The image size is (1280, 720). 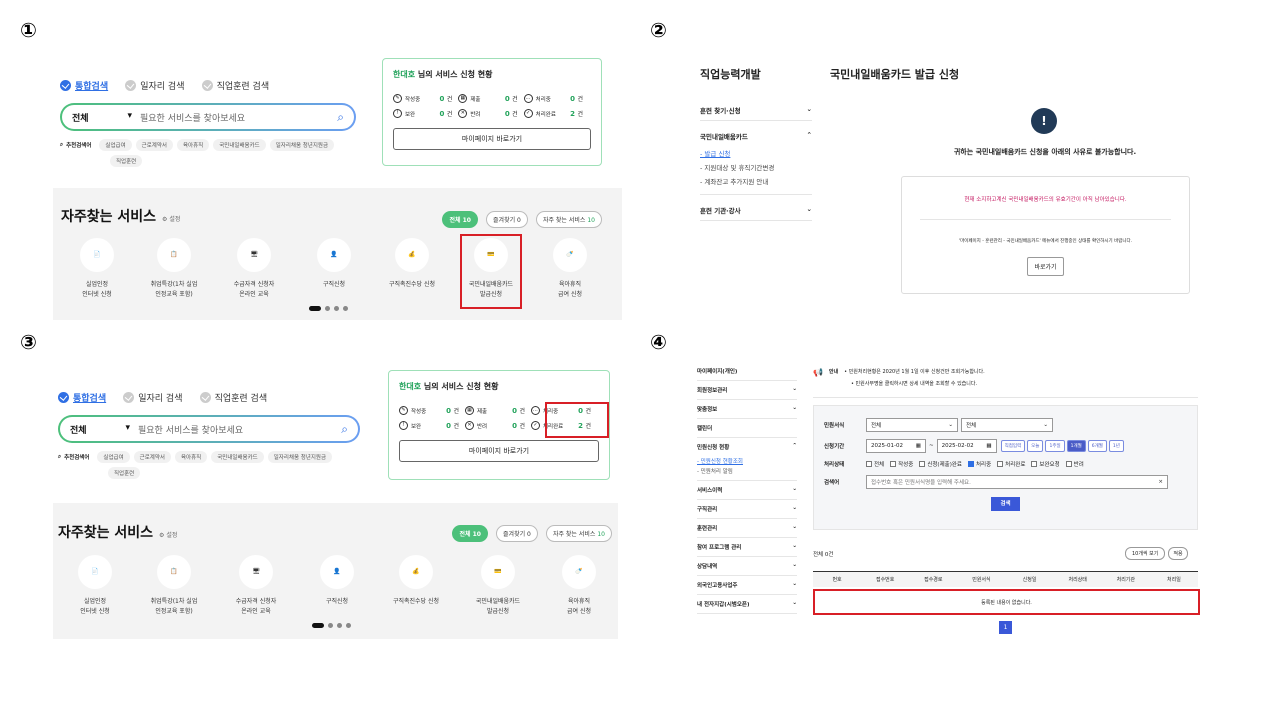 I want to click on p4-nav-item: 훈련관리 ⌄, so click(x=747, y=528).